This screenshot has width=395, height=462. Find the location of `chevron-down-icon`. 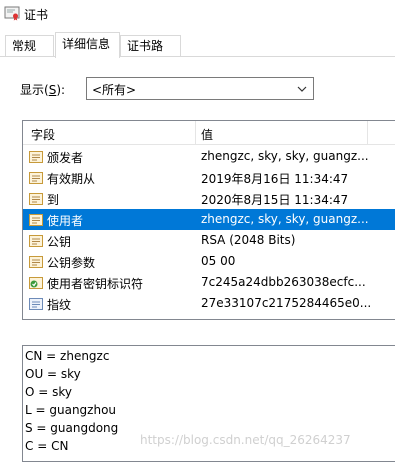

chevron-down-icon is located at coordinates (302, 89).